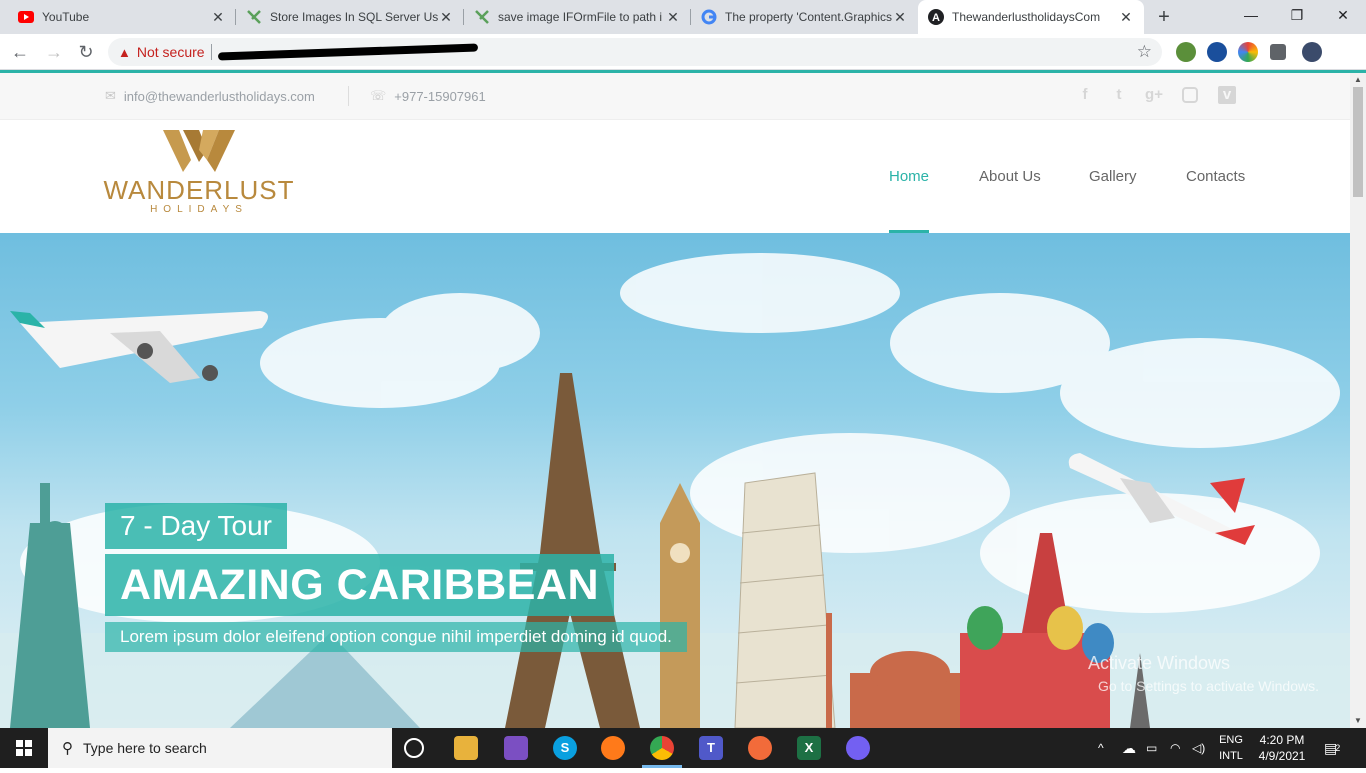  I want to click on svg-text: A, so click(936, 18).